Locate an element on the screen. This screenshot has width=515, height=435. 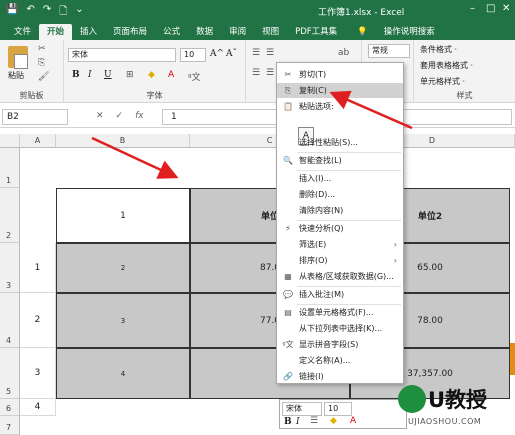
annotation-arrows is located at coordinates (252, 134).